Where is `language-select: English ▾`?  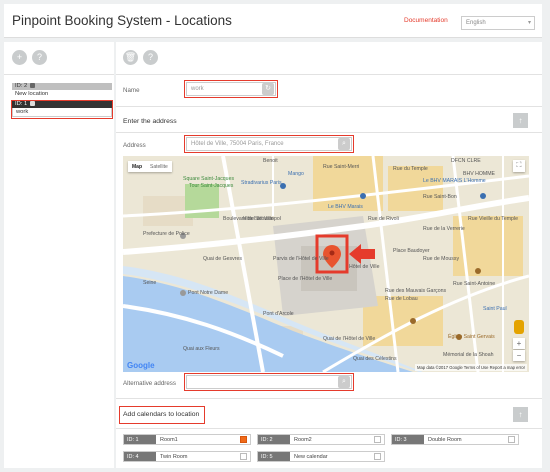
language-select: English ▾ is located at coordinates (498, 23).